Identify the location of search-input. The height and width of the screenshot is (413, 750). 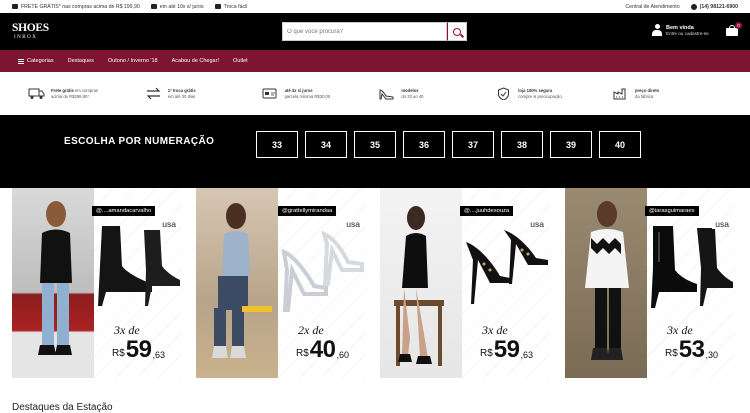
(364, 31).